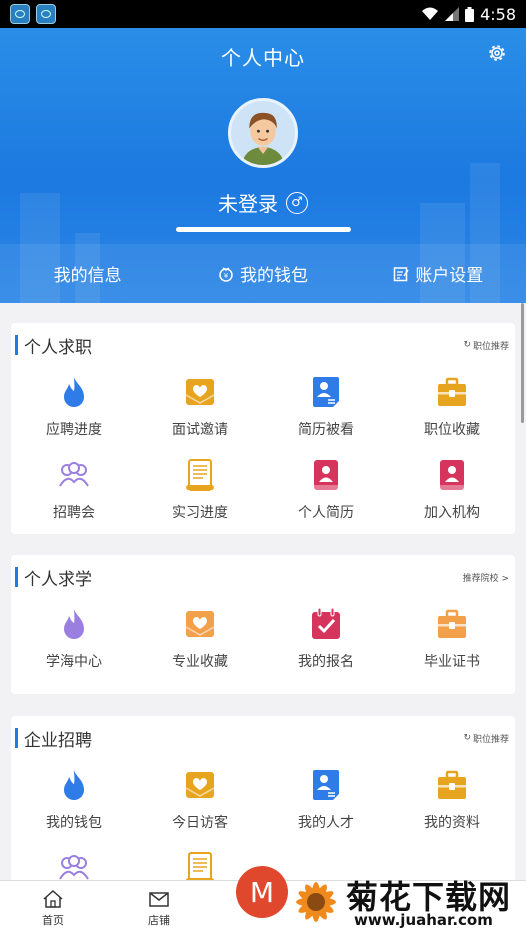  What do you see at coordinates (200, 662) in the screenshot?
I see `grid-item-label: 专业收藏` at bounding box center [200, 662].